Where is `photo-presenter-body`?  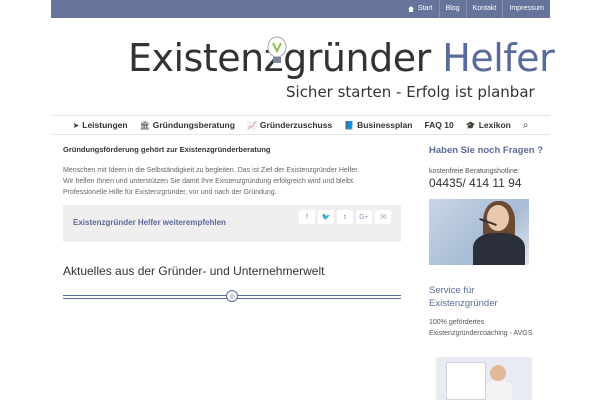
photo-presenter-body is located at coordinates (499, 390).